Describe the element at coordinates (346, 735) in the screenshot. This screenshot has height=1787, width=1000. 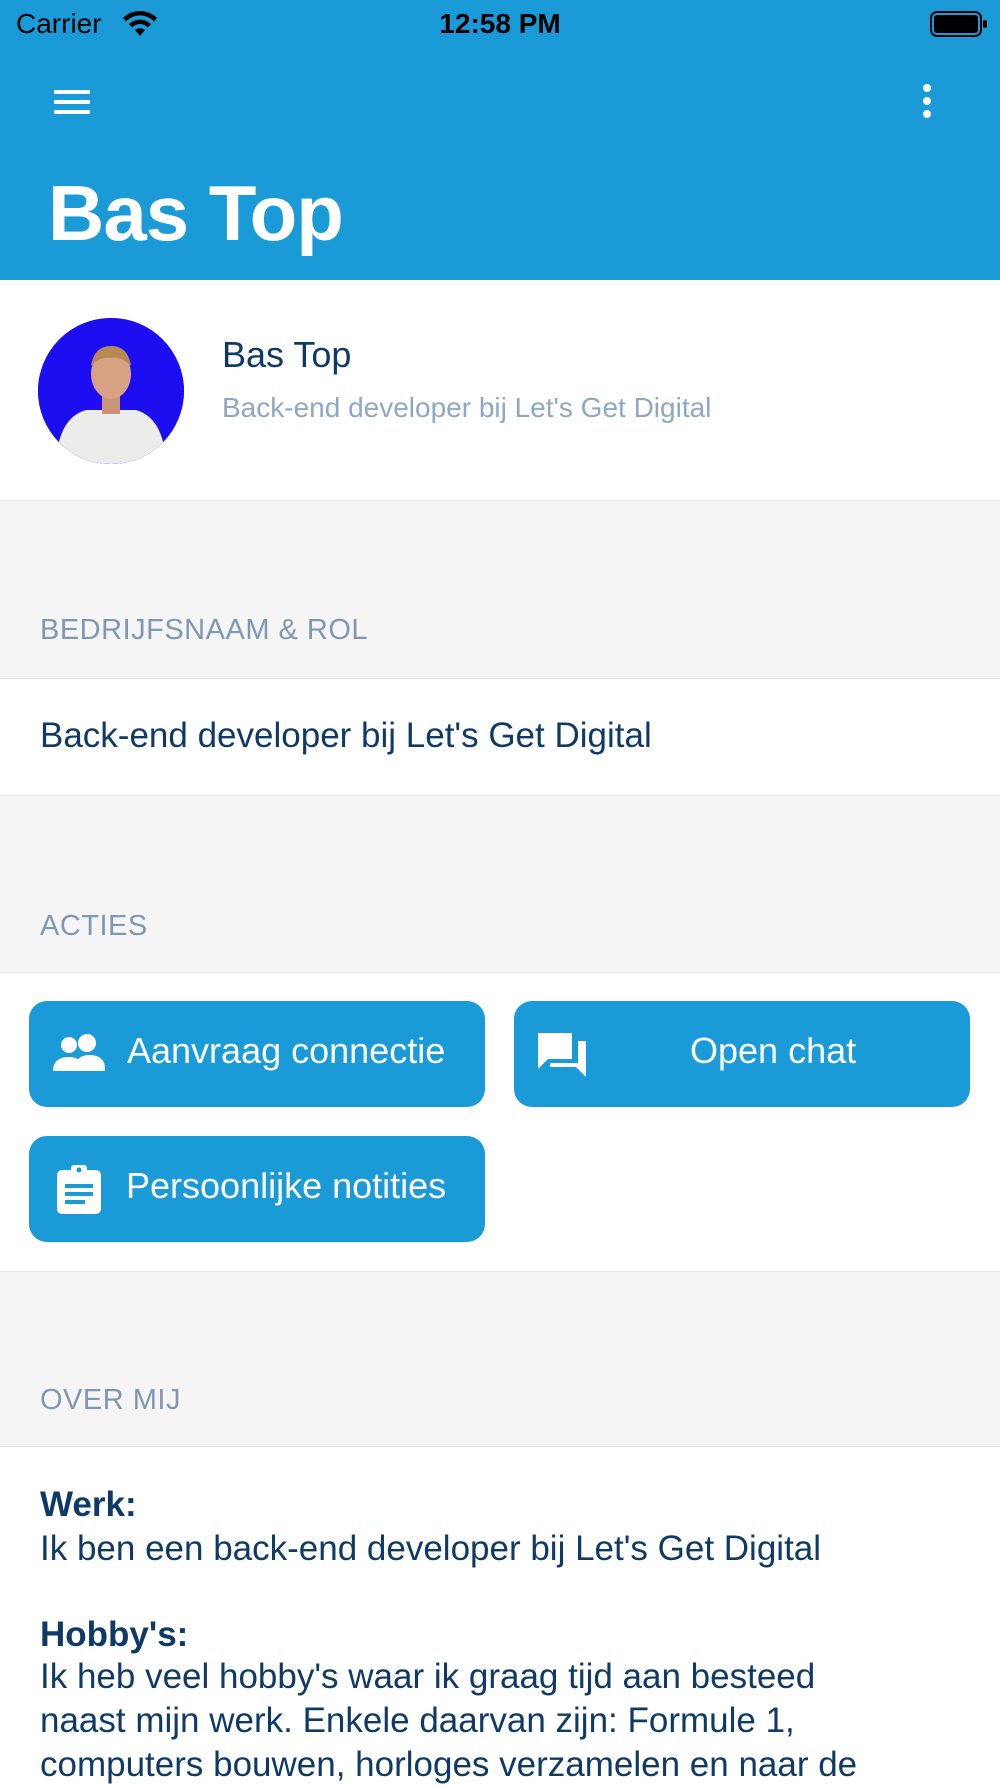
I see `company-role-value: Back-end developer bij Let's Get Digital` at that location.